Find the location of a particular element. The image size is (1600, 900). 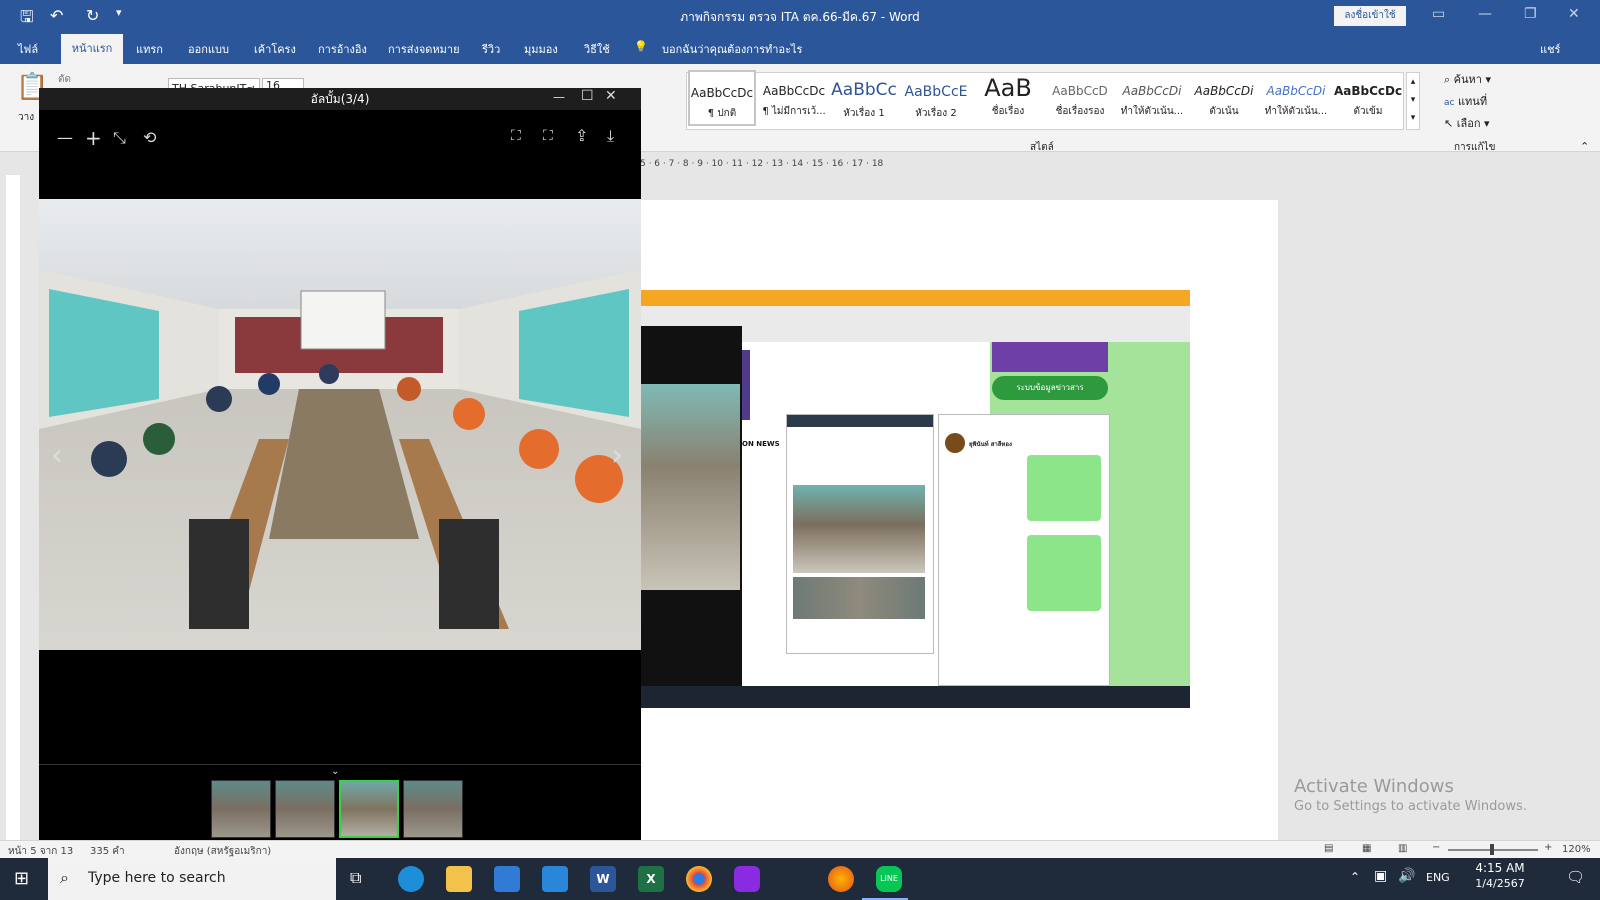

word-icon: W is located at coordinates (603, 879).